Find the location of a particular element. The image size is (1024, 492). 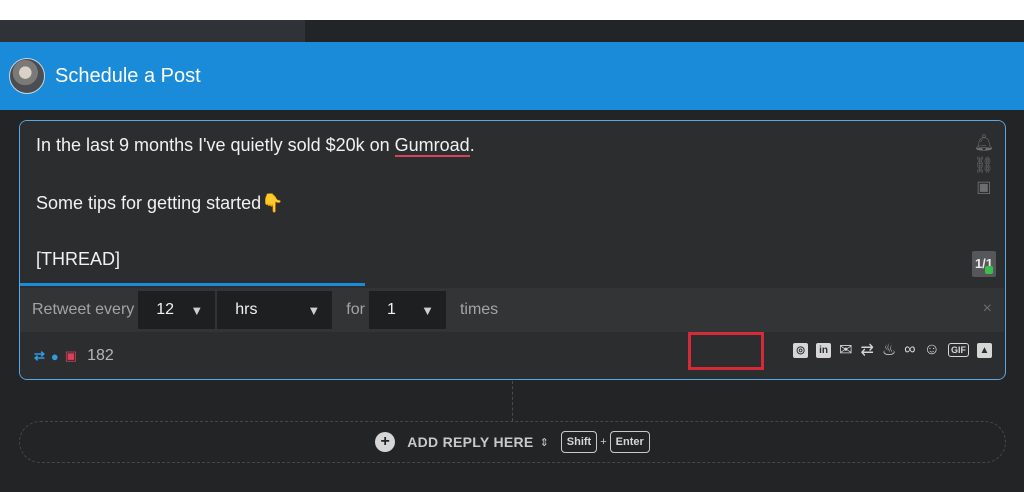

enter-key: Enter is located at coordinates (629, 442).